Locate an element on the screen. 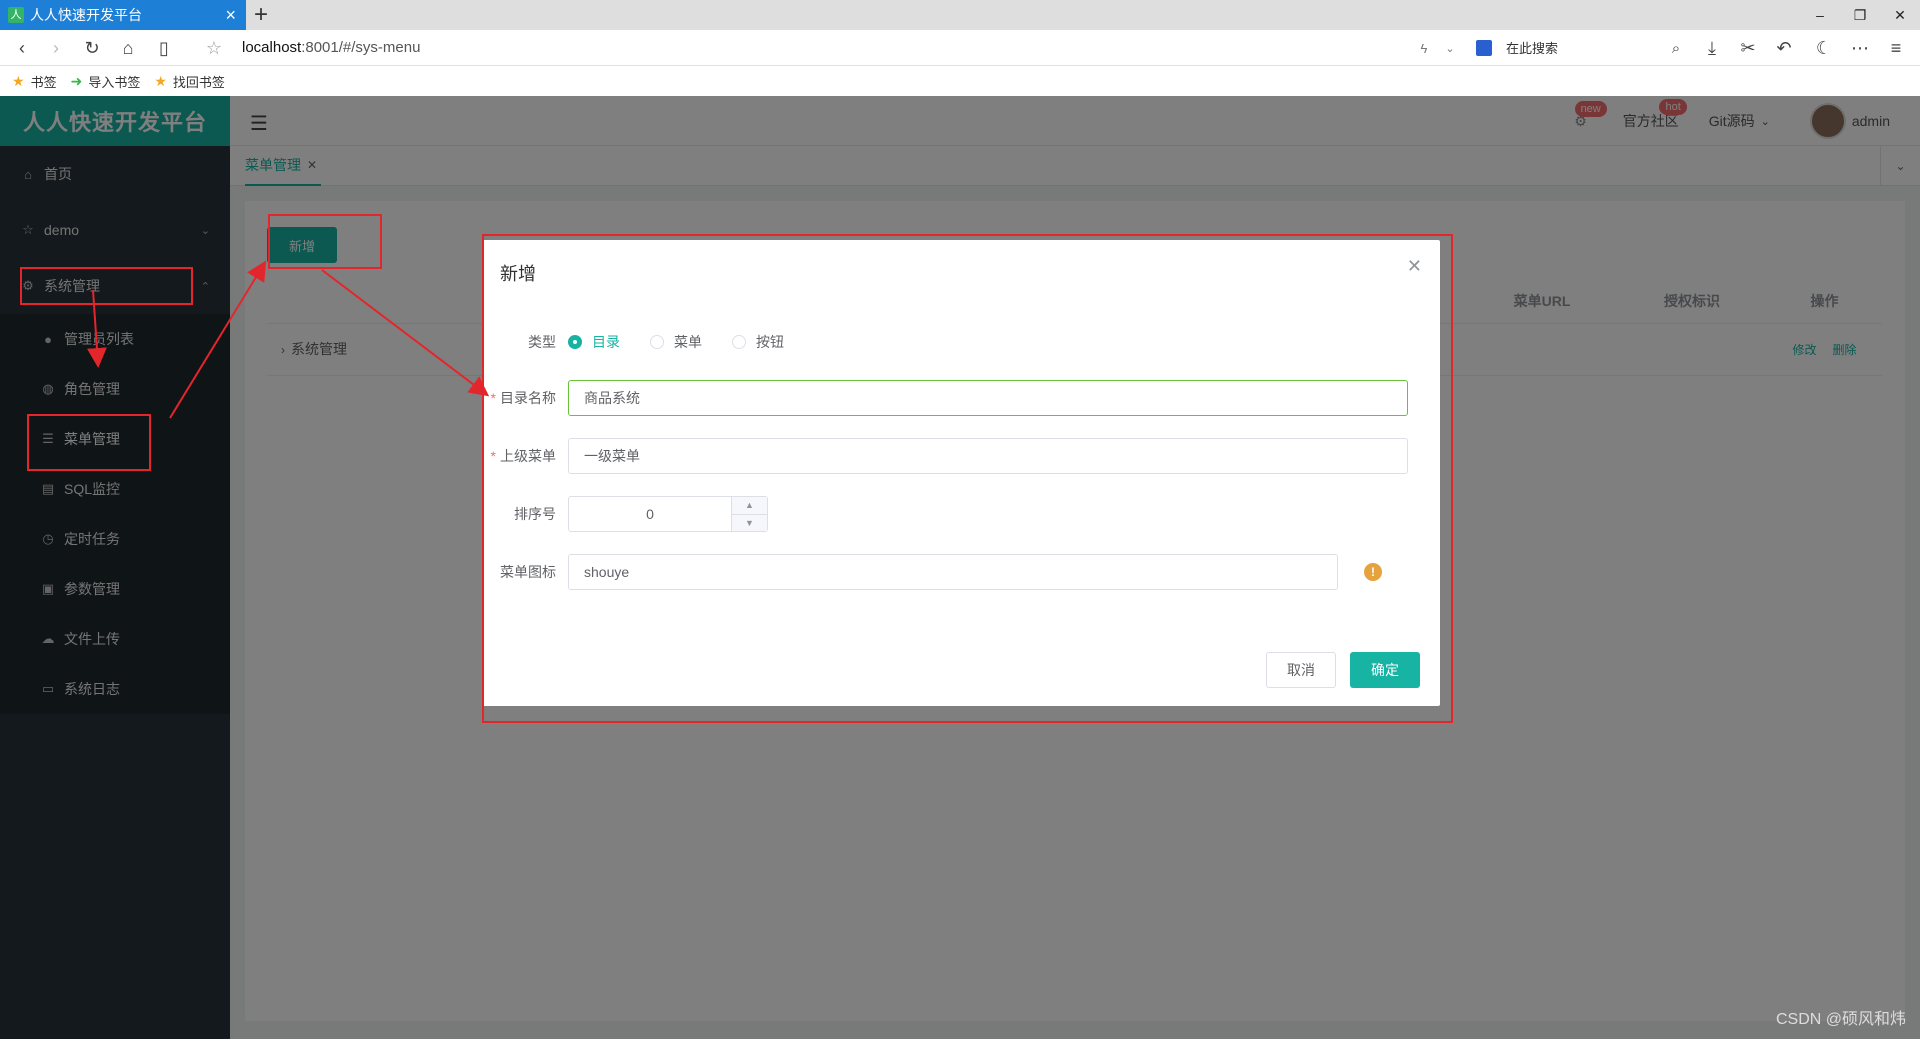 This screenshot has width=1920, height=1039. home-browser-icon: ⌂ is located at coordinates (128, 48).